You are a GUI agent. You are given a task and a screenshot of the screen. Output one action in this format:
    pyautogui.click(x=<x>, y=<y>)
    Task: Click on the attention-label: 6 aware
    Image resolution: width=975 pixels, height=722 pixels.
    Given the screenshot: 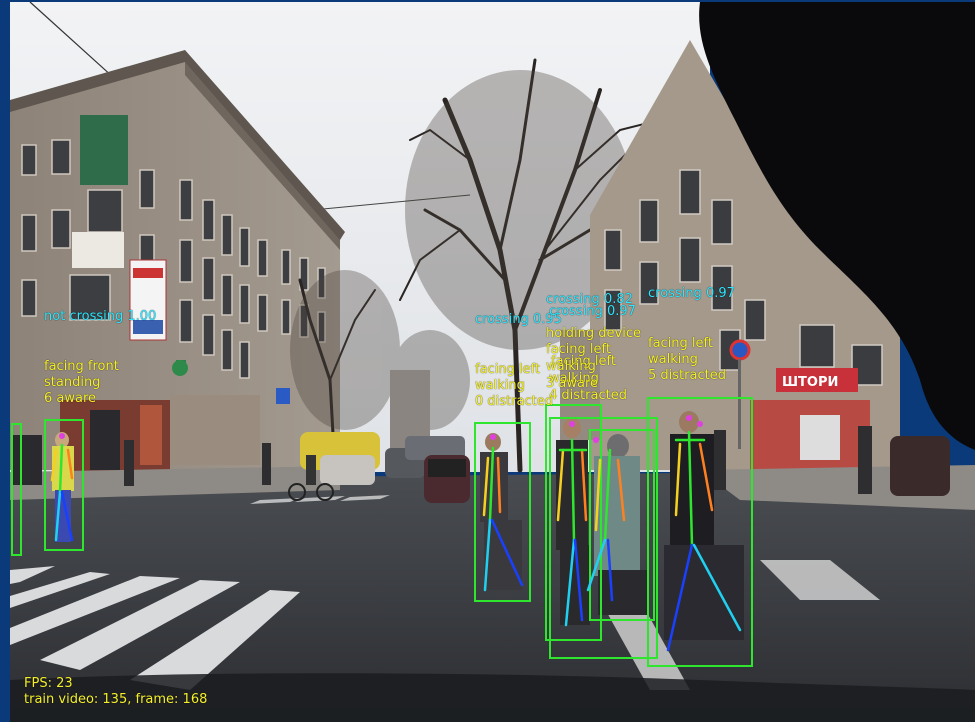 What is the action you would take?
    pyautogui.click(x=70, y=398)
    